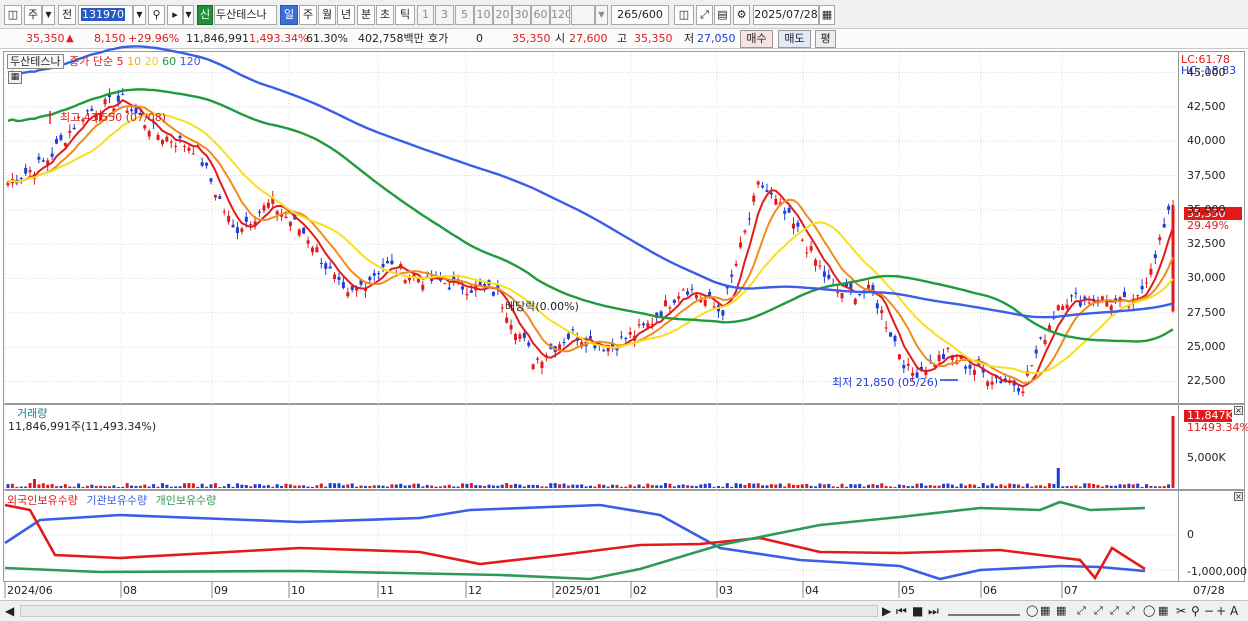 This screenshot has width=1248, height=621. I want to click on tool-g-icon: ◯, so click(1149, 611).